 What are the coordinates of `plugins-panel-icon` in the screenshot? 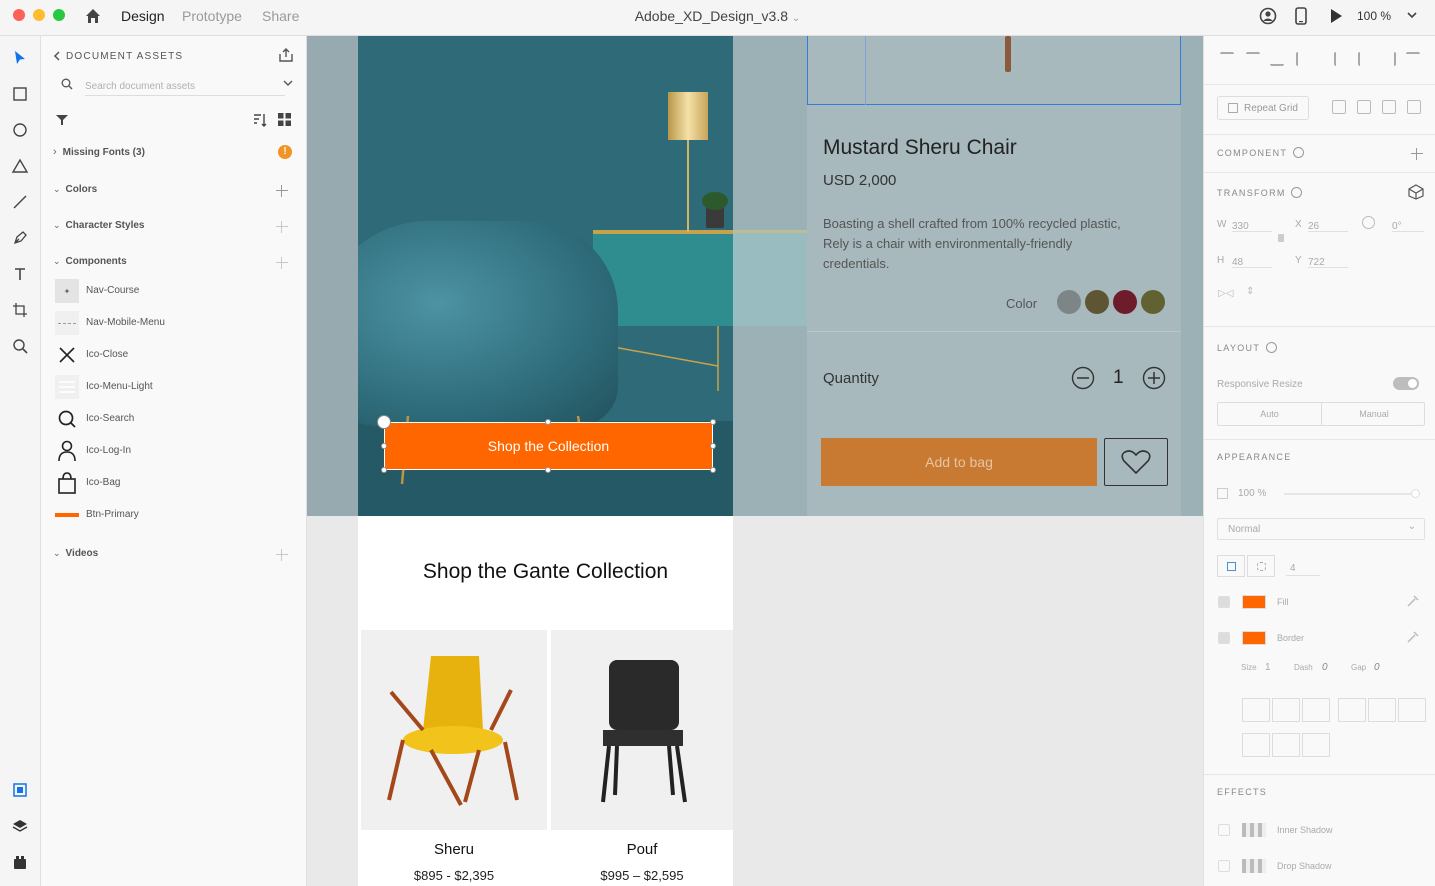 It's located at (20, 862).